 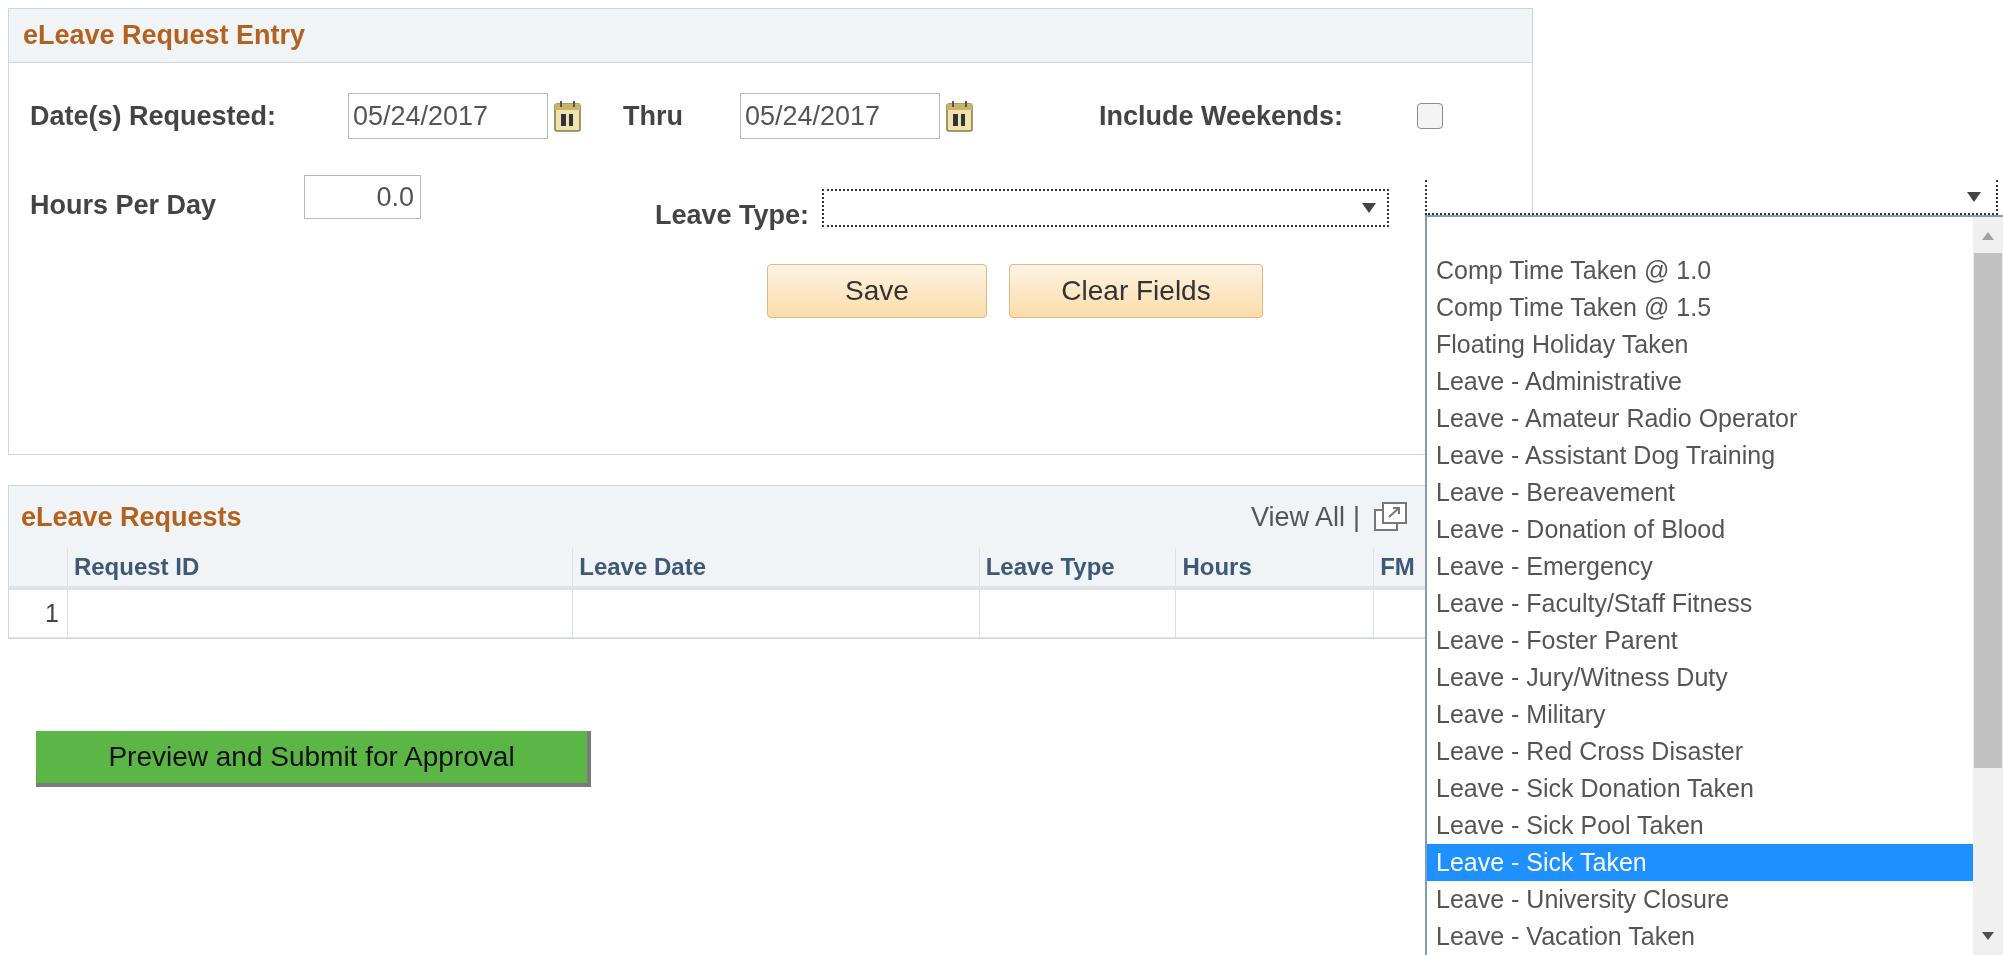 What do you see at coordinates (1700, 714) in the screenshot?
I see `dropdown-option: Leave - Military` at bounding box center [1700, 714].